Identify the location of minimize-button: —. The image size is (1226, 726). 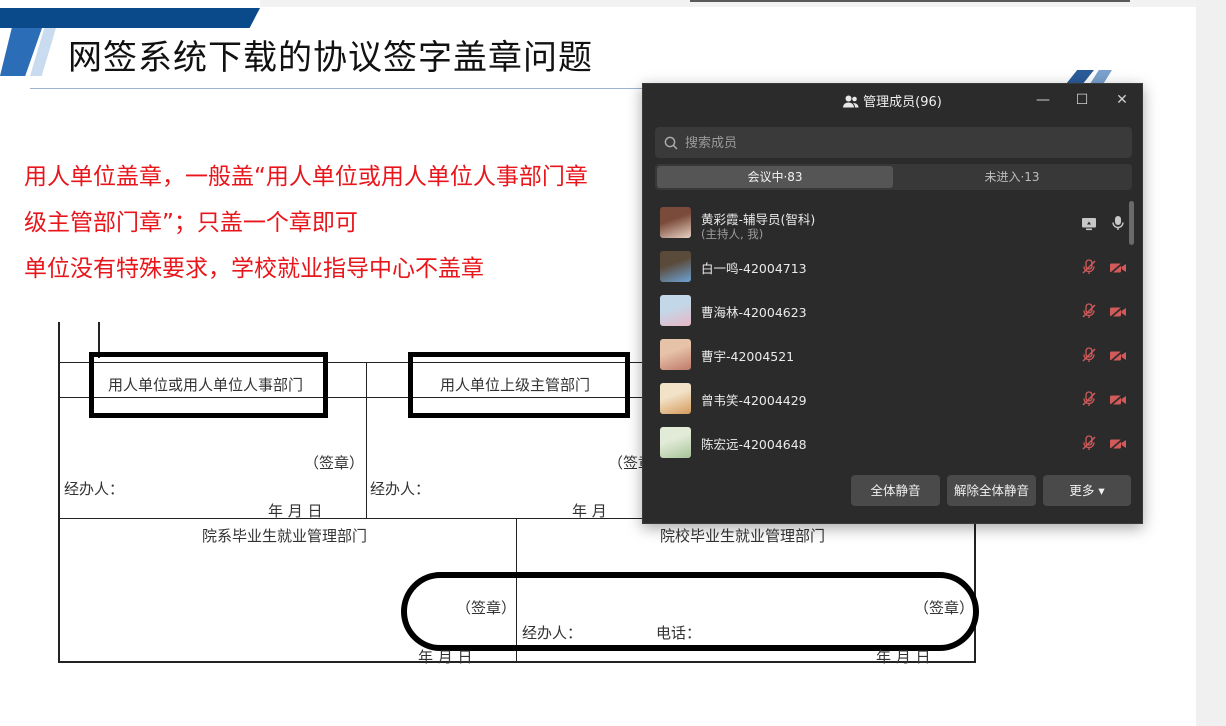
(1043, 100).